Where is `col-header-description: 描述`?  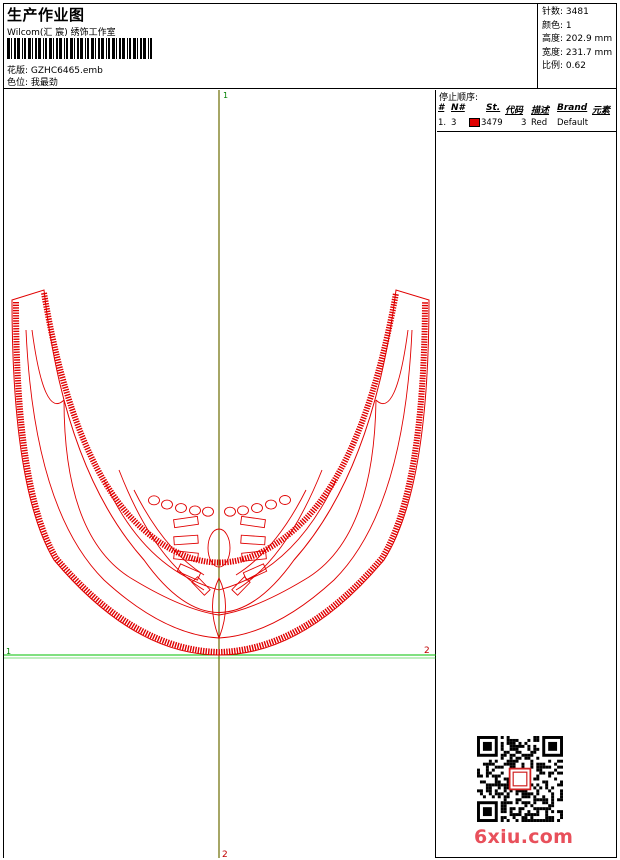
col-header-description: 描述 is located at coordinates (540, 111).